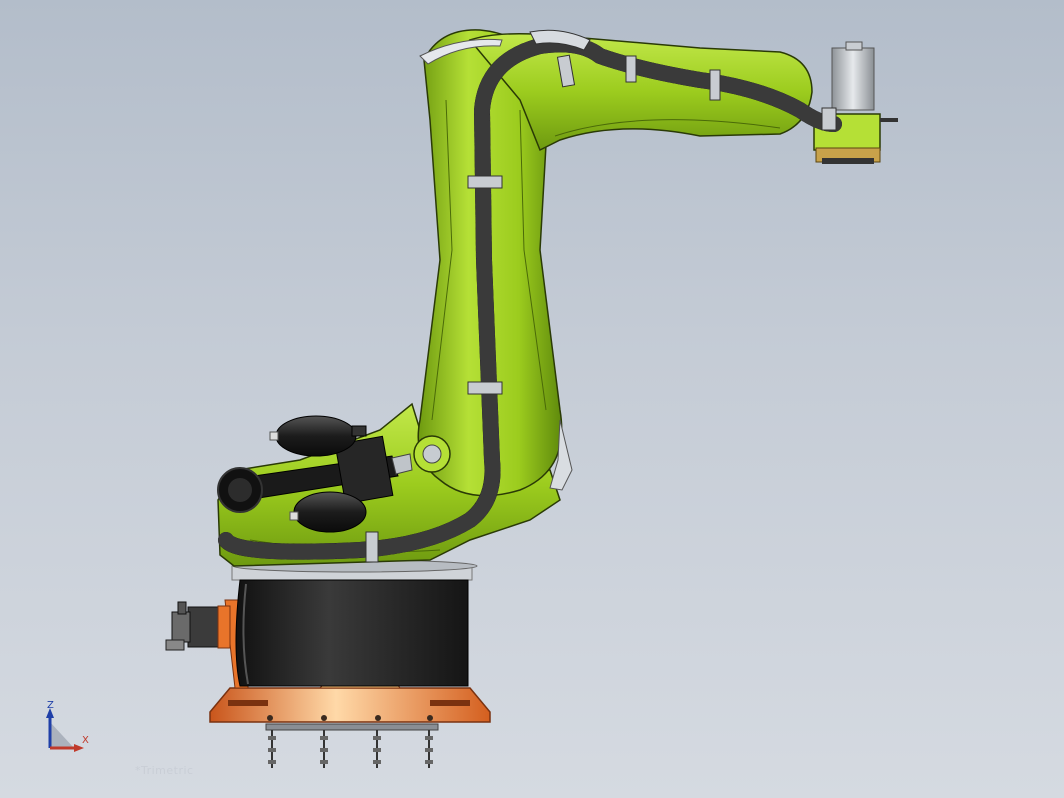 This screenshot has width=1064, height=798. I want to click on triad-x-label: X, so click(85, 740).